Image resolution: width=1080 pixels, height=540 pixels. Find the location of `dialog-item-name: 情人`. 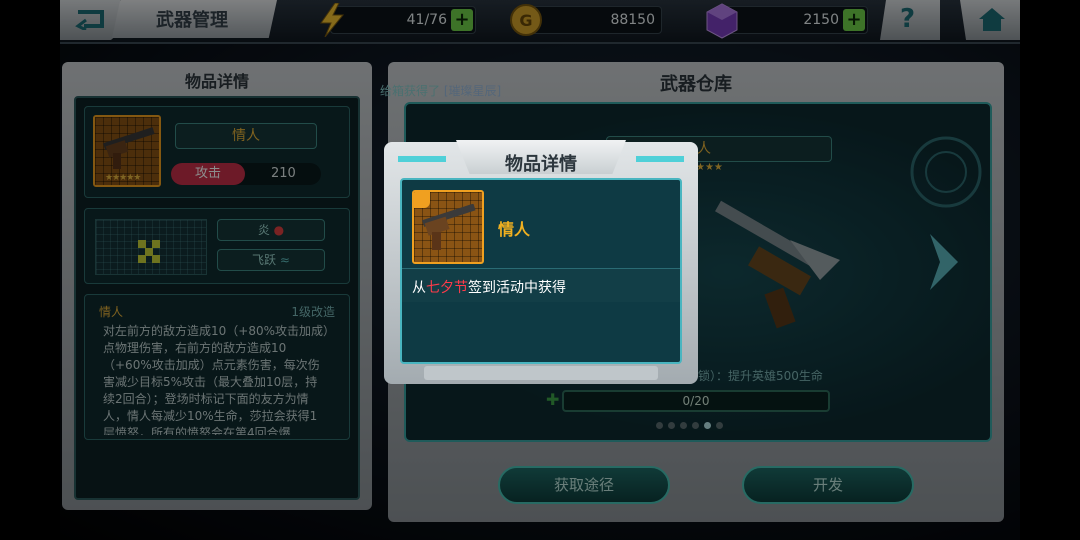

dialog-item-name: 情人 is located at coordinates (514, 229).